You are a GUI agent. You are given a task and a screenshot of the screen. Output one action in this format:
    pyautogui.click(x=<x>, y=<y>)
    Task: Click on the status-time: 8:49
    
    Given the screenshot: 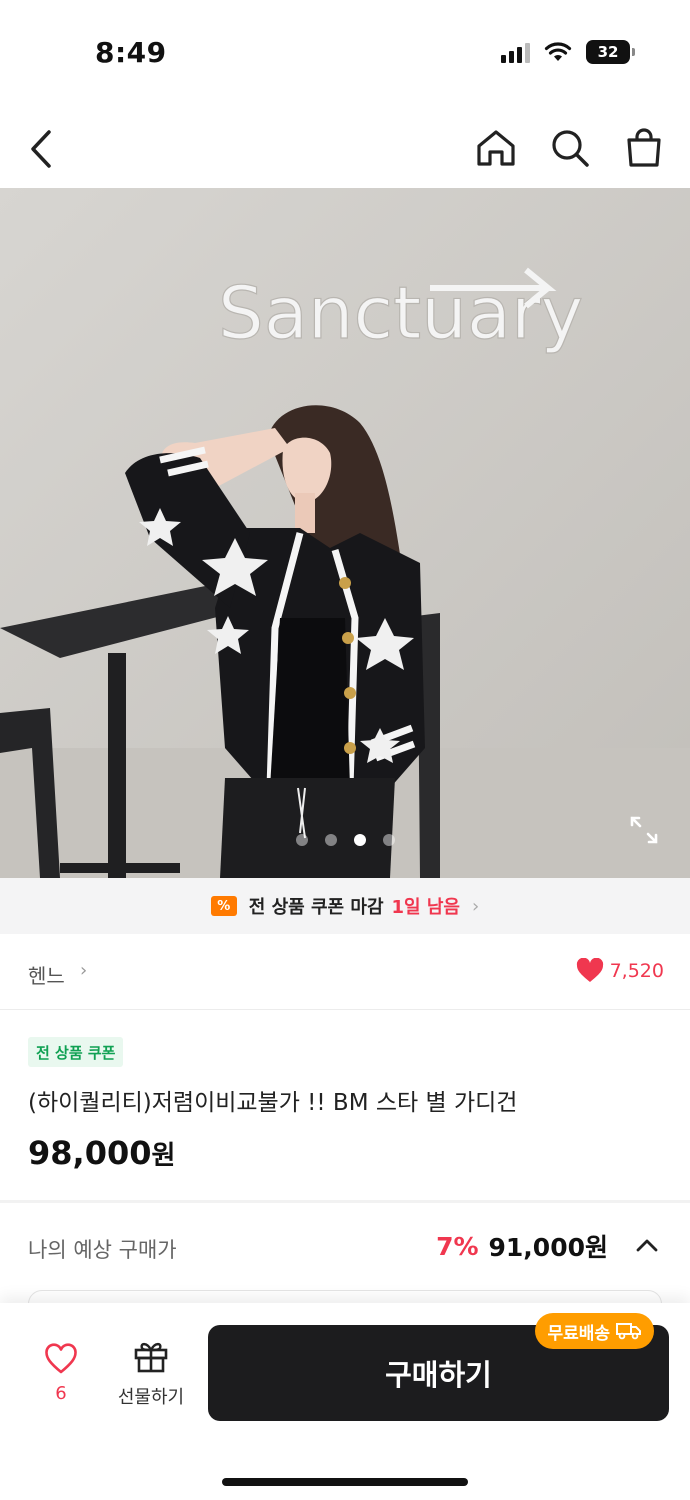 What is the action you would take?
    pyautogui.click(x=131, y=52)
    